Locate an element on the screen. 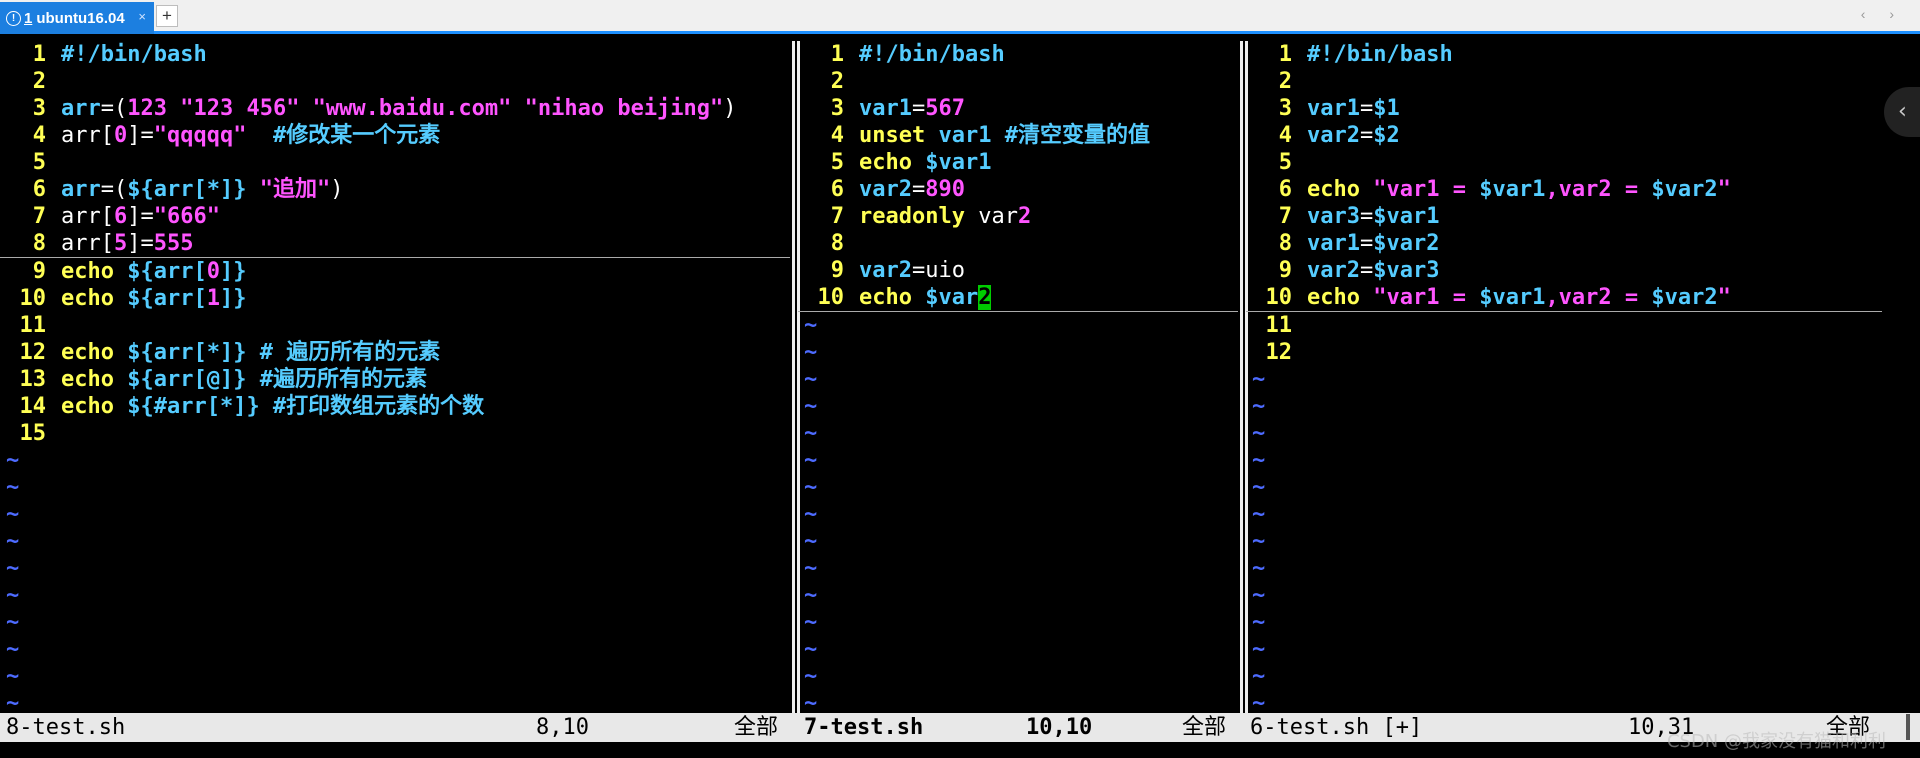  code-token: readonly is located at coordinates (919, 216).